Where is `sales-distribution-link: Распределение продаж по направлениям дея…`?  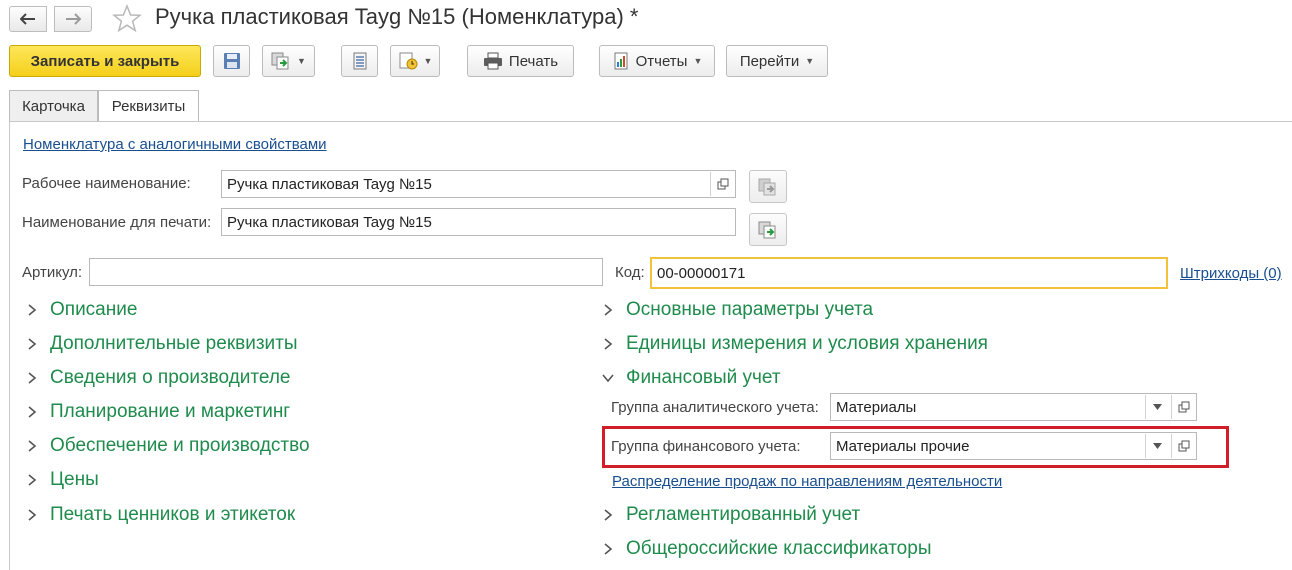
sales-distribution-link: Распределение продаж по направлениям дея… is located at coordinates (807, 481).